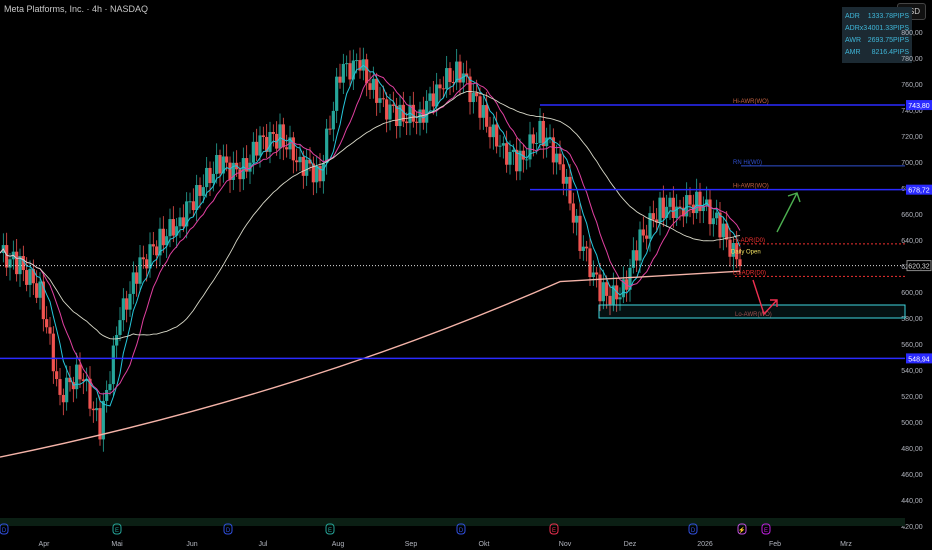 The width and height of the screenshot is (932, 550). I want to click on price-tag-label: 678,72, so click(919, 191).